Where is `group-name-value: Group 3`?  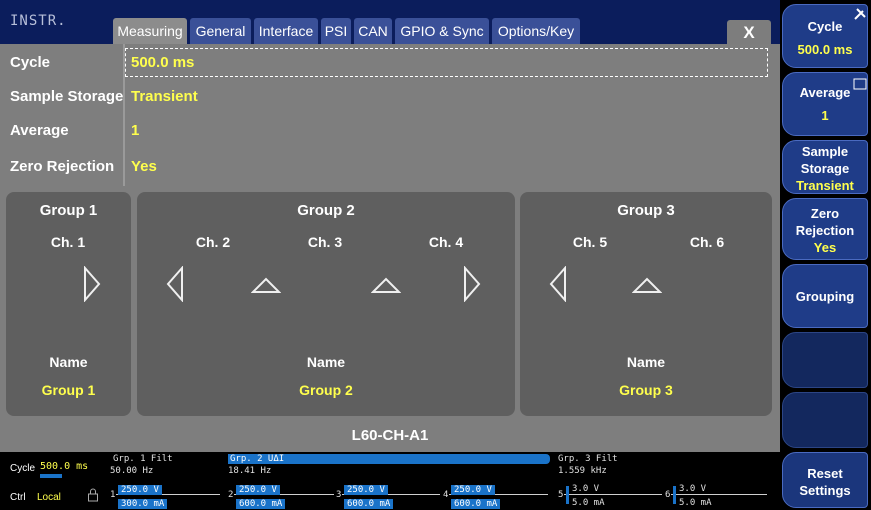
group-name-value: Group 3 is located at coordinates (646, 390).